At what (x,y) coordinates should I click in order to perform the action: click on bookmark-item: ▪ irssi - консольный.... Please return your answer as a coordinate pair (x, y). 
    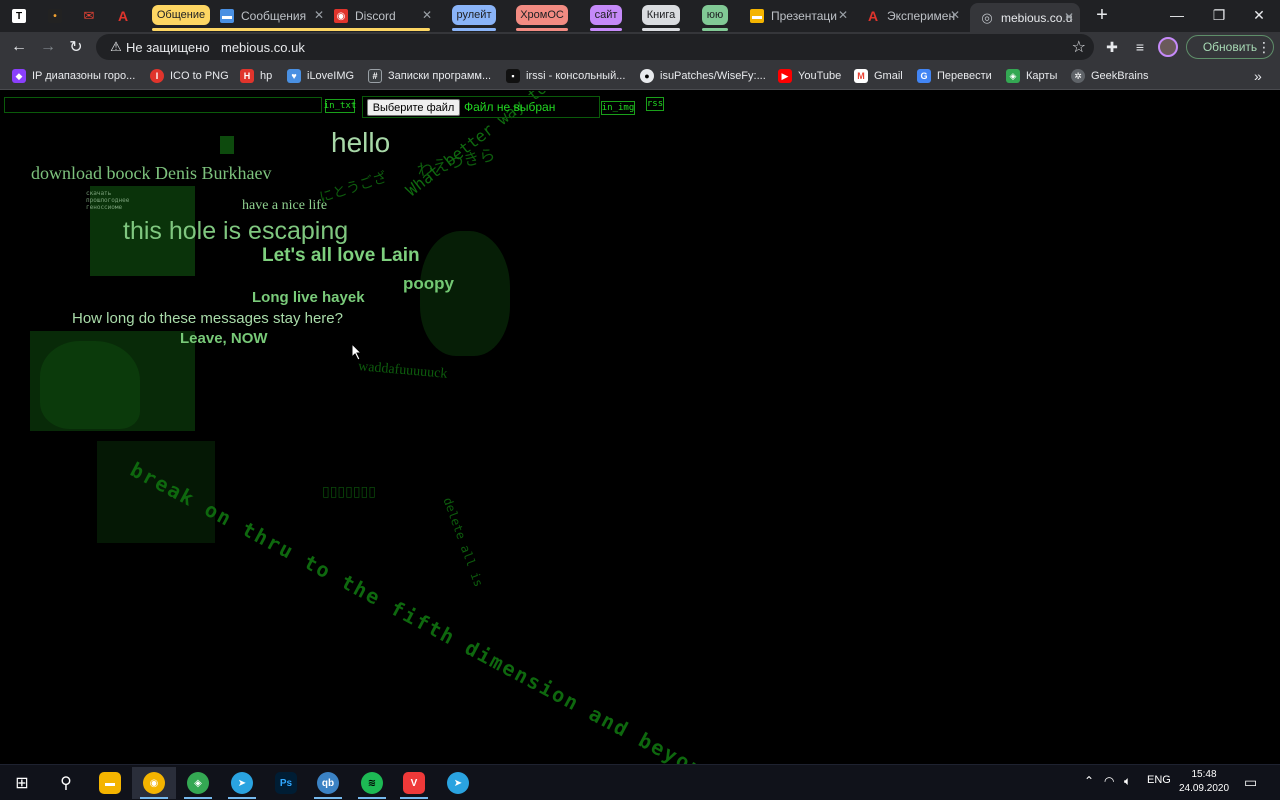
    Looking at the image, I should click on (565, 76).